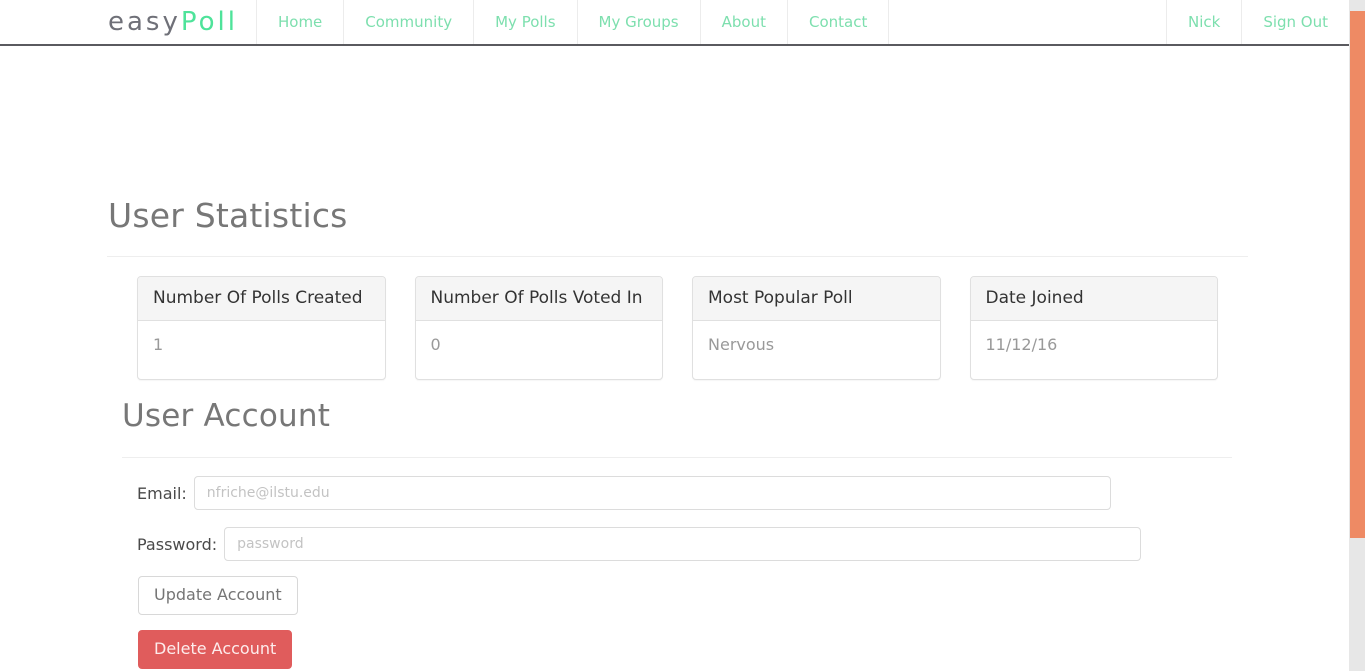  What do you see at coordinates (538, 299) in the screenshot?
I see `stat-panel-heading: Number Of Polls Voted In` at bounding box center [538, 299].